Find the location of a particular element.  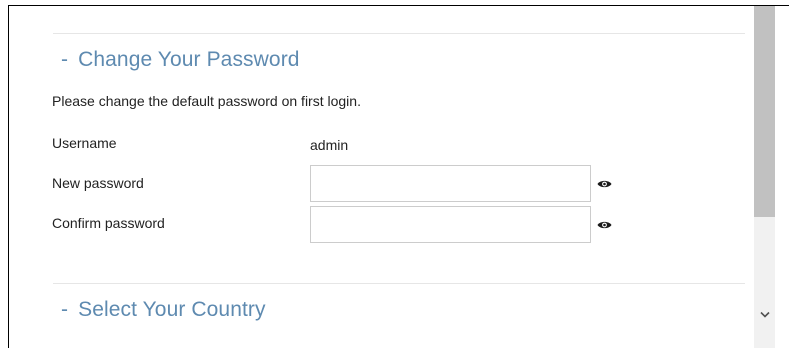

confirm-password-input is located at coordinates (450, 224).